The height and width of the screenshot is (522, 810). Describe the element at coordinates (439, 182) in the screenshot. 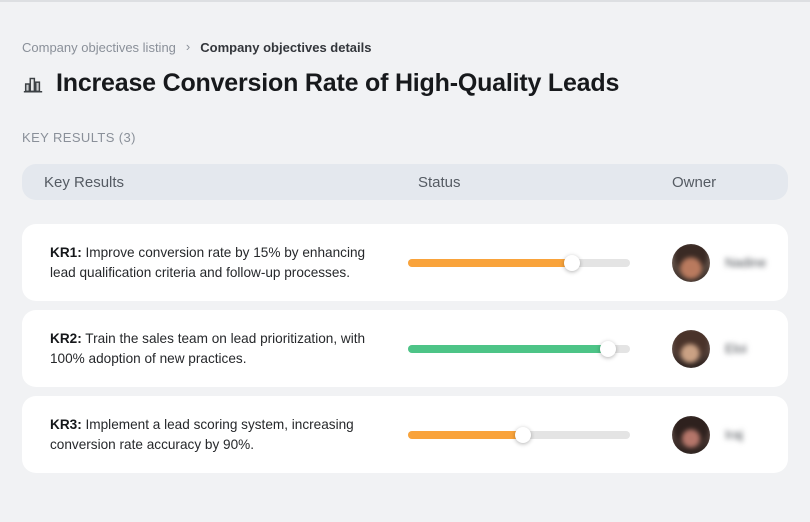

I see `column-header-status: Status` at that location.